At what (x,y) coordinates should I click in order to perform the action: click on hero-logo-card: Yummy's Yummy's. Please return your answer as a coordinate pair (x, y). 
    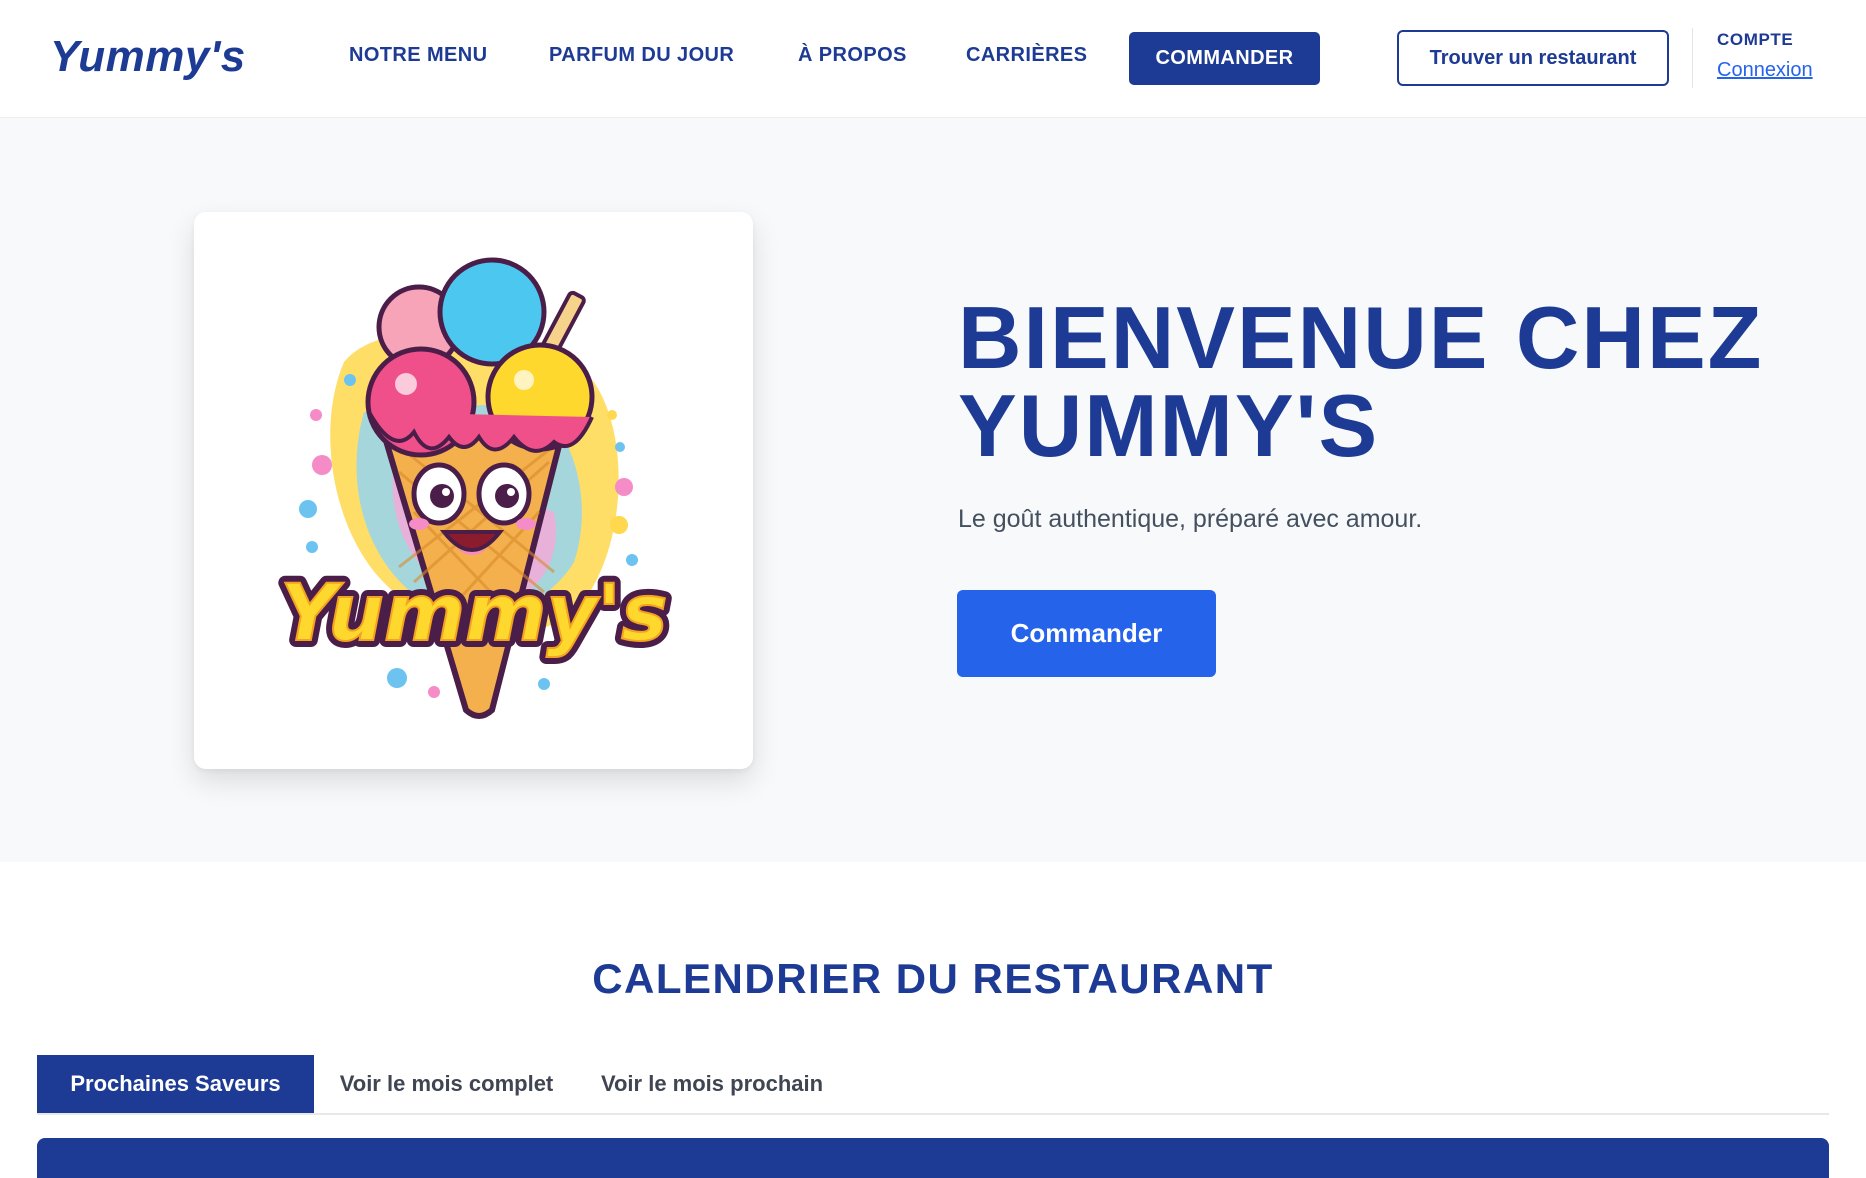
    Looking at the image, I should click on (473, 490).